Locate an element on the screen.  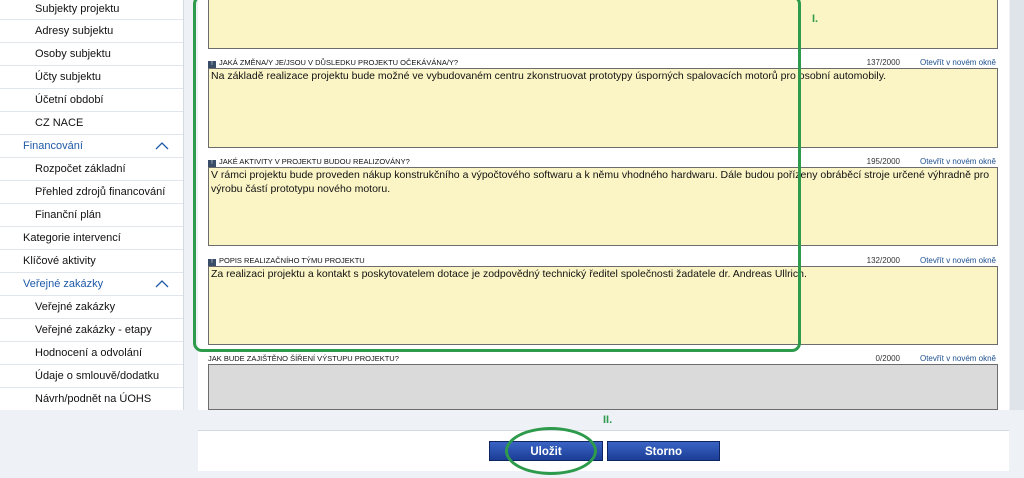
sidebar-item-ucetni-obdobi: Účetní období is located at coordinates (91, 100).